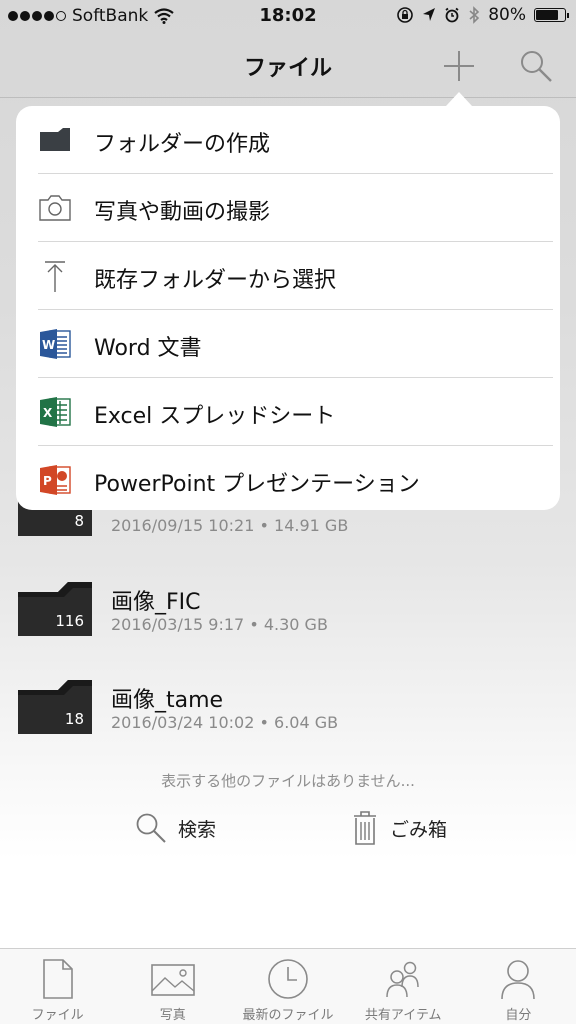 This screenshot has width=576, height=1024. I want to click on file-name: 画像_FIC, so click(156, 602).